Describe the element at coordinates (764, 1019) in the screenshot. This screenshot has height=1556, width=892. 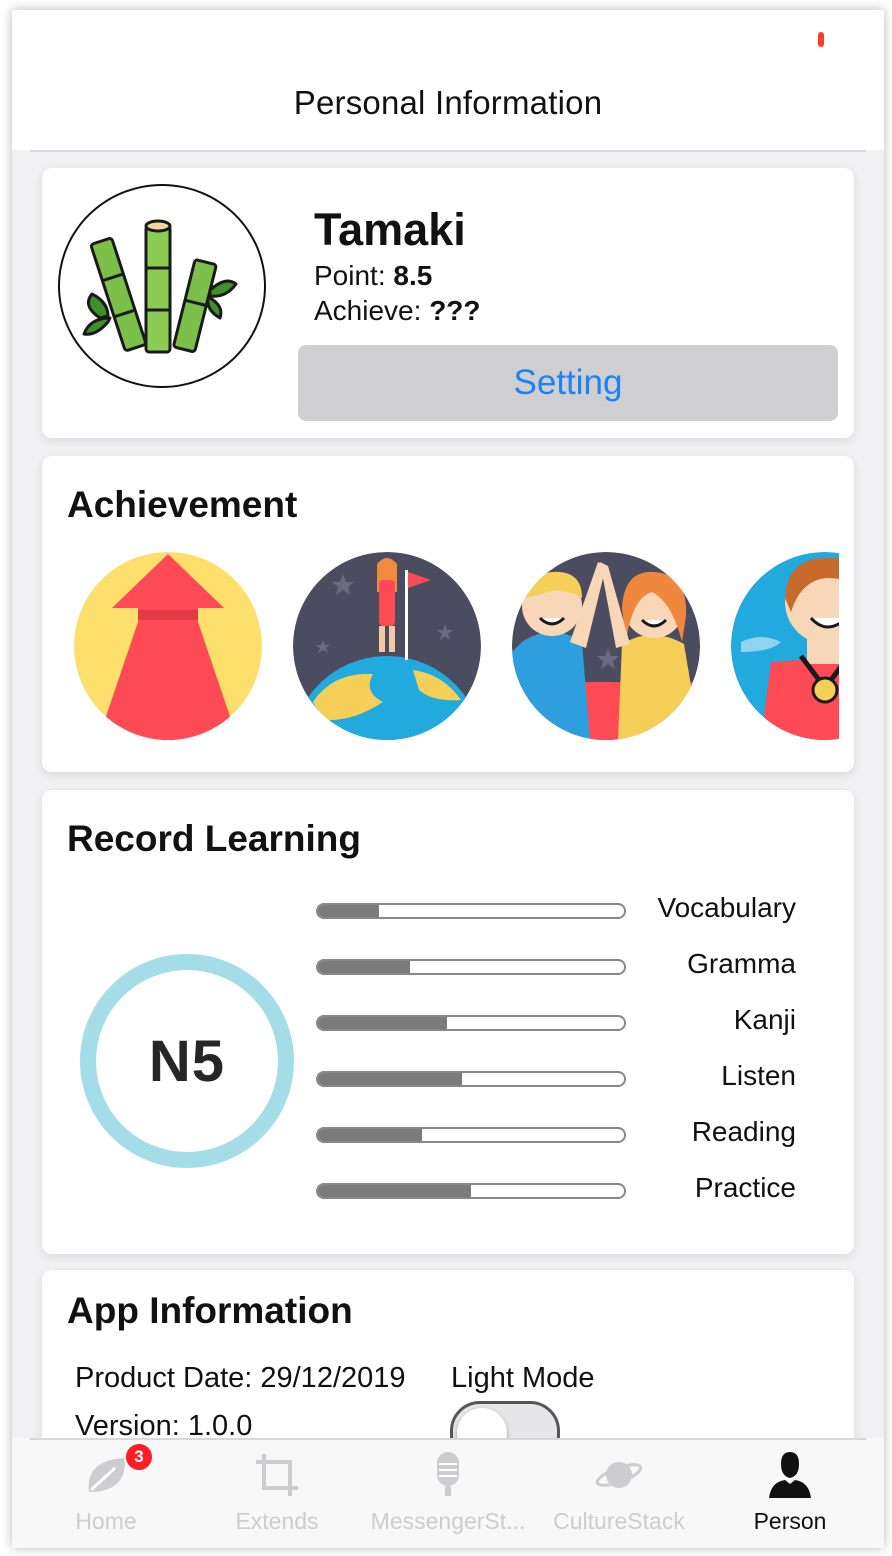
I see `skill-label: Kanji` at that location.